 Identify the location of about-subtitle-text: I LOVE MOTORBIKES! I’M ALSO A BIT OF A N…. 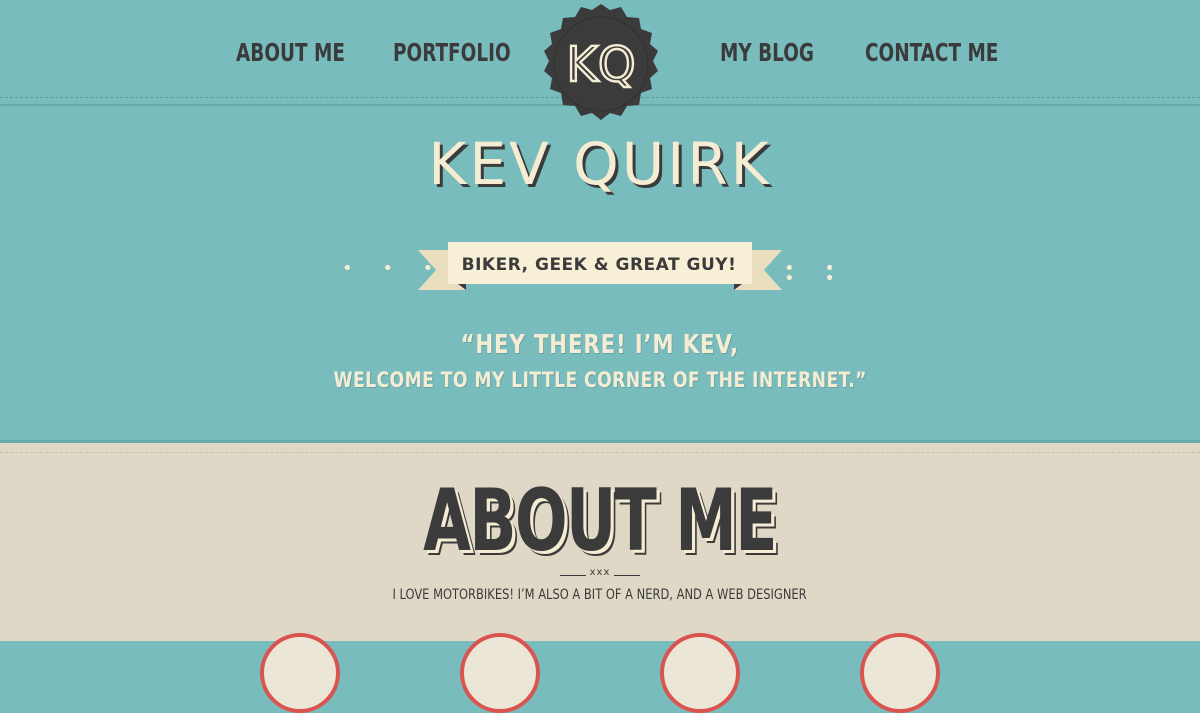
(600, 595).